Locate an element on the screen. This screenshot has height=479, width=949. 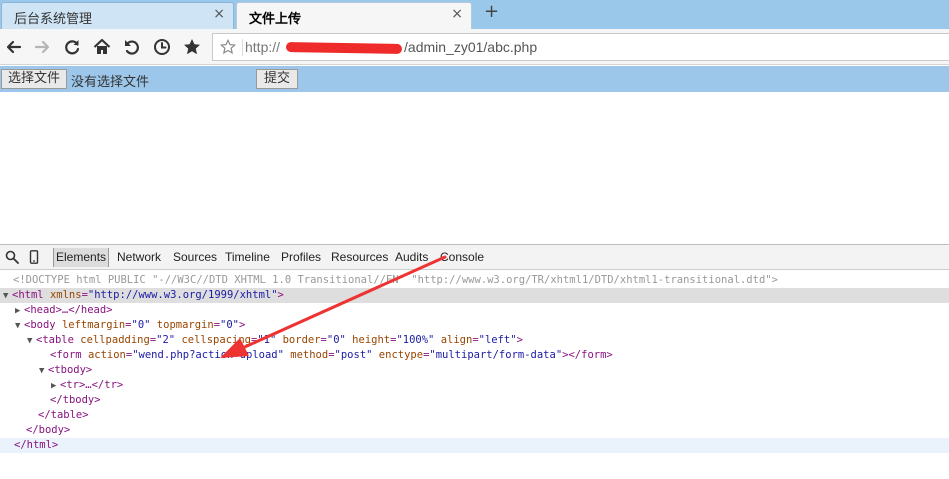
attr-value: "100%" is located at coordinates (415, 340).